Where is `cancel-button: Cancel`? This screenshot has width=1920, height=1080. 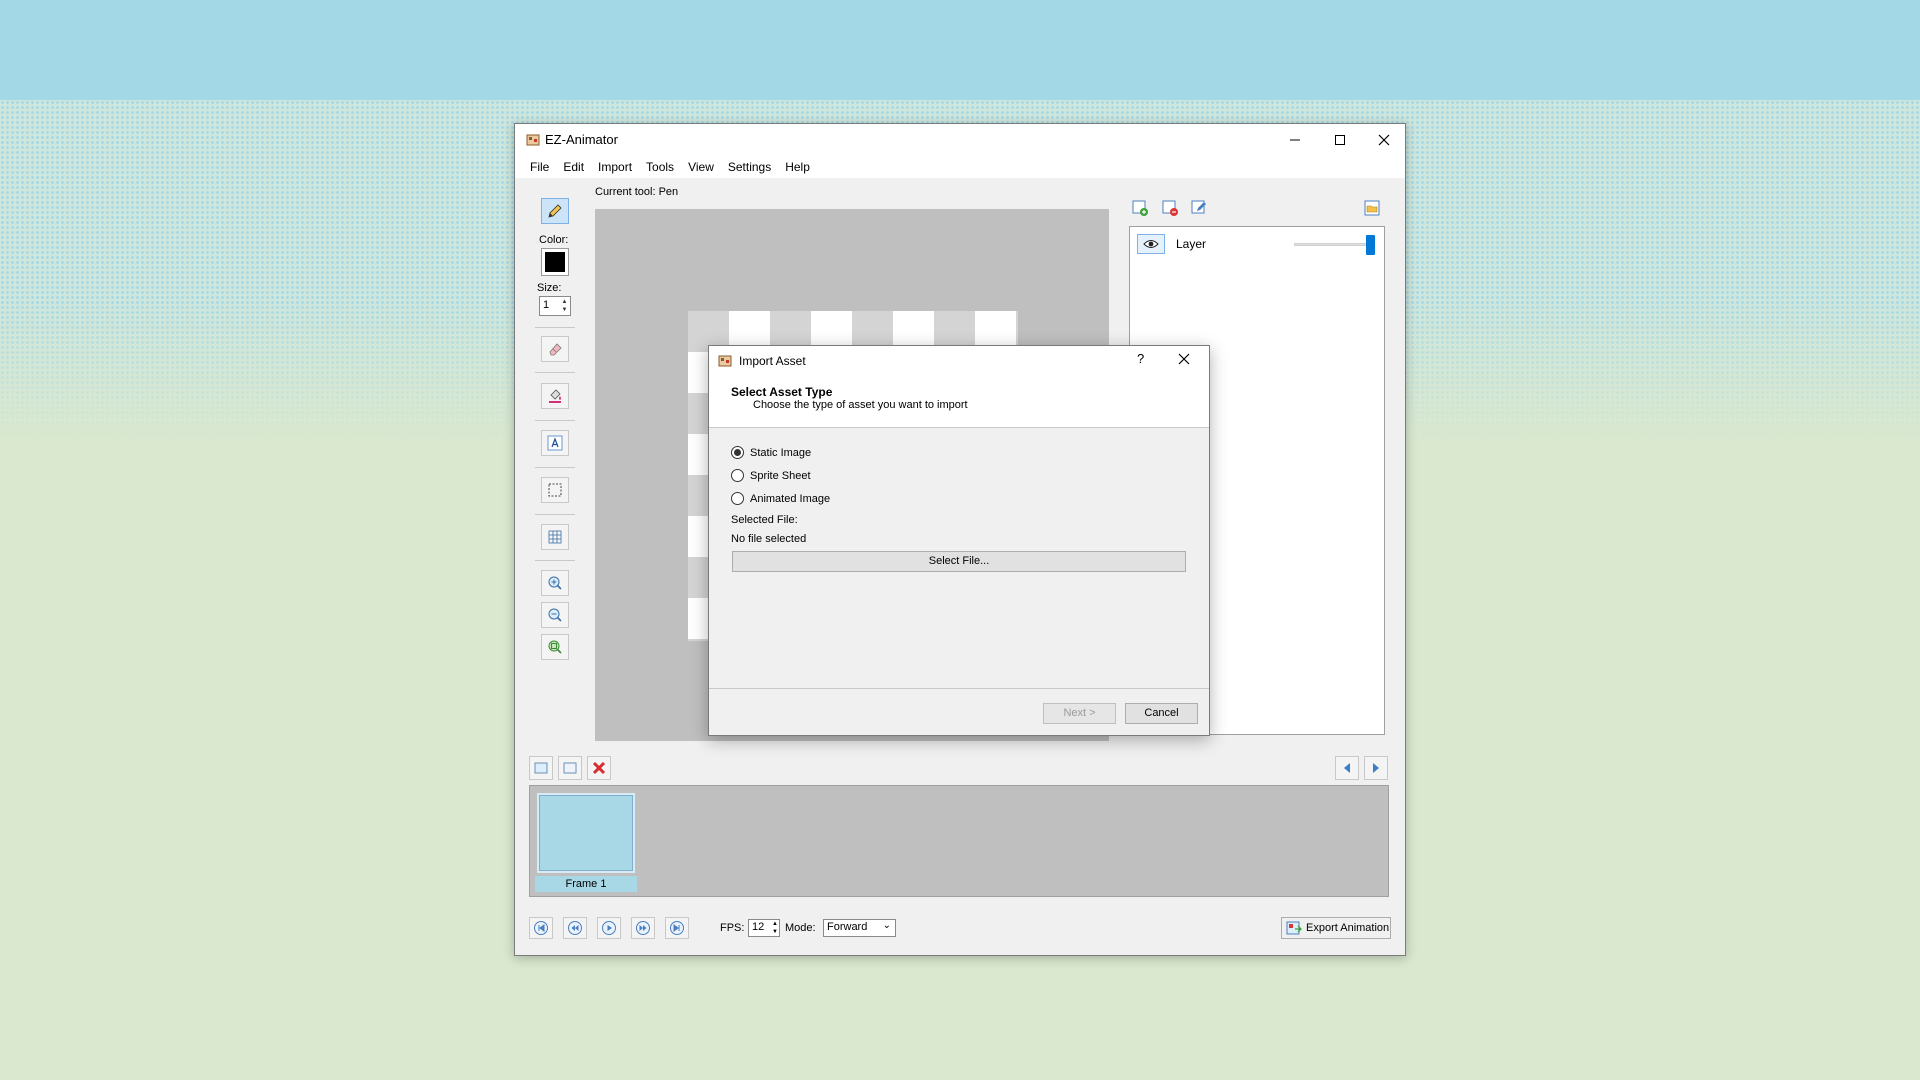 cancel-button: Cancel is located at coordinates (1161, 713).